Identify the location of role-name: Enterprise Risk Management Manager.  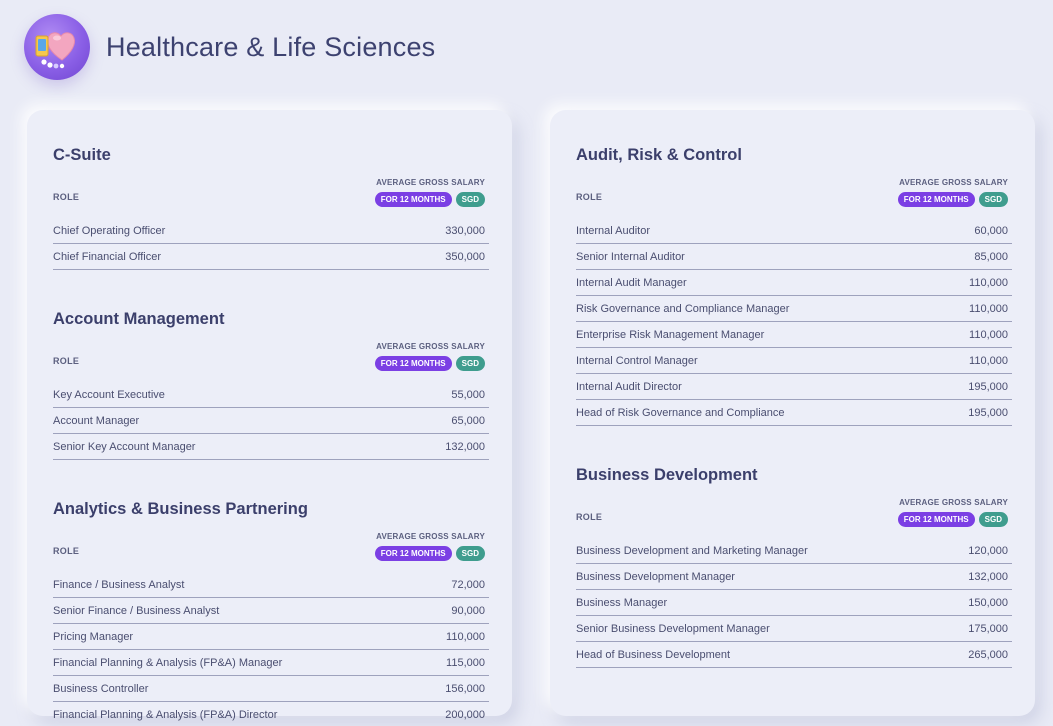
(670, 334).